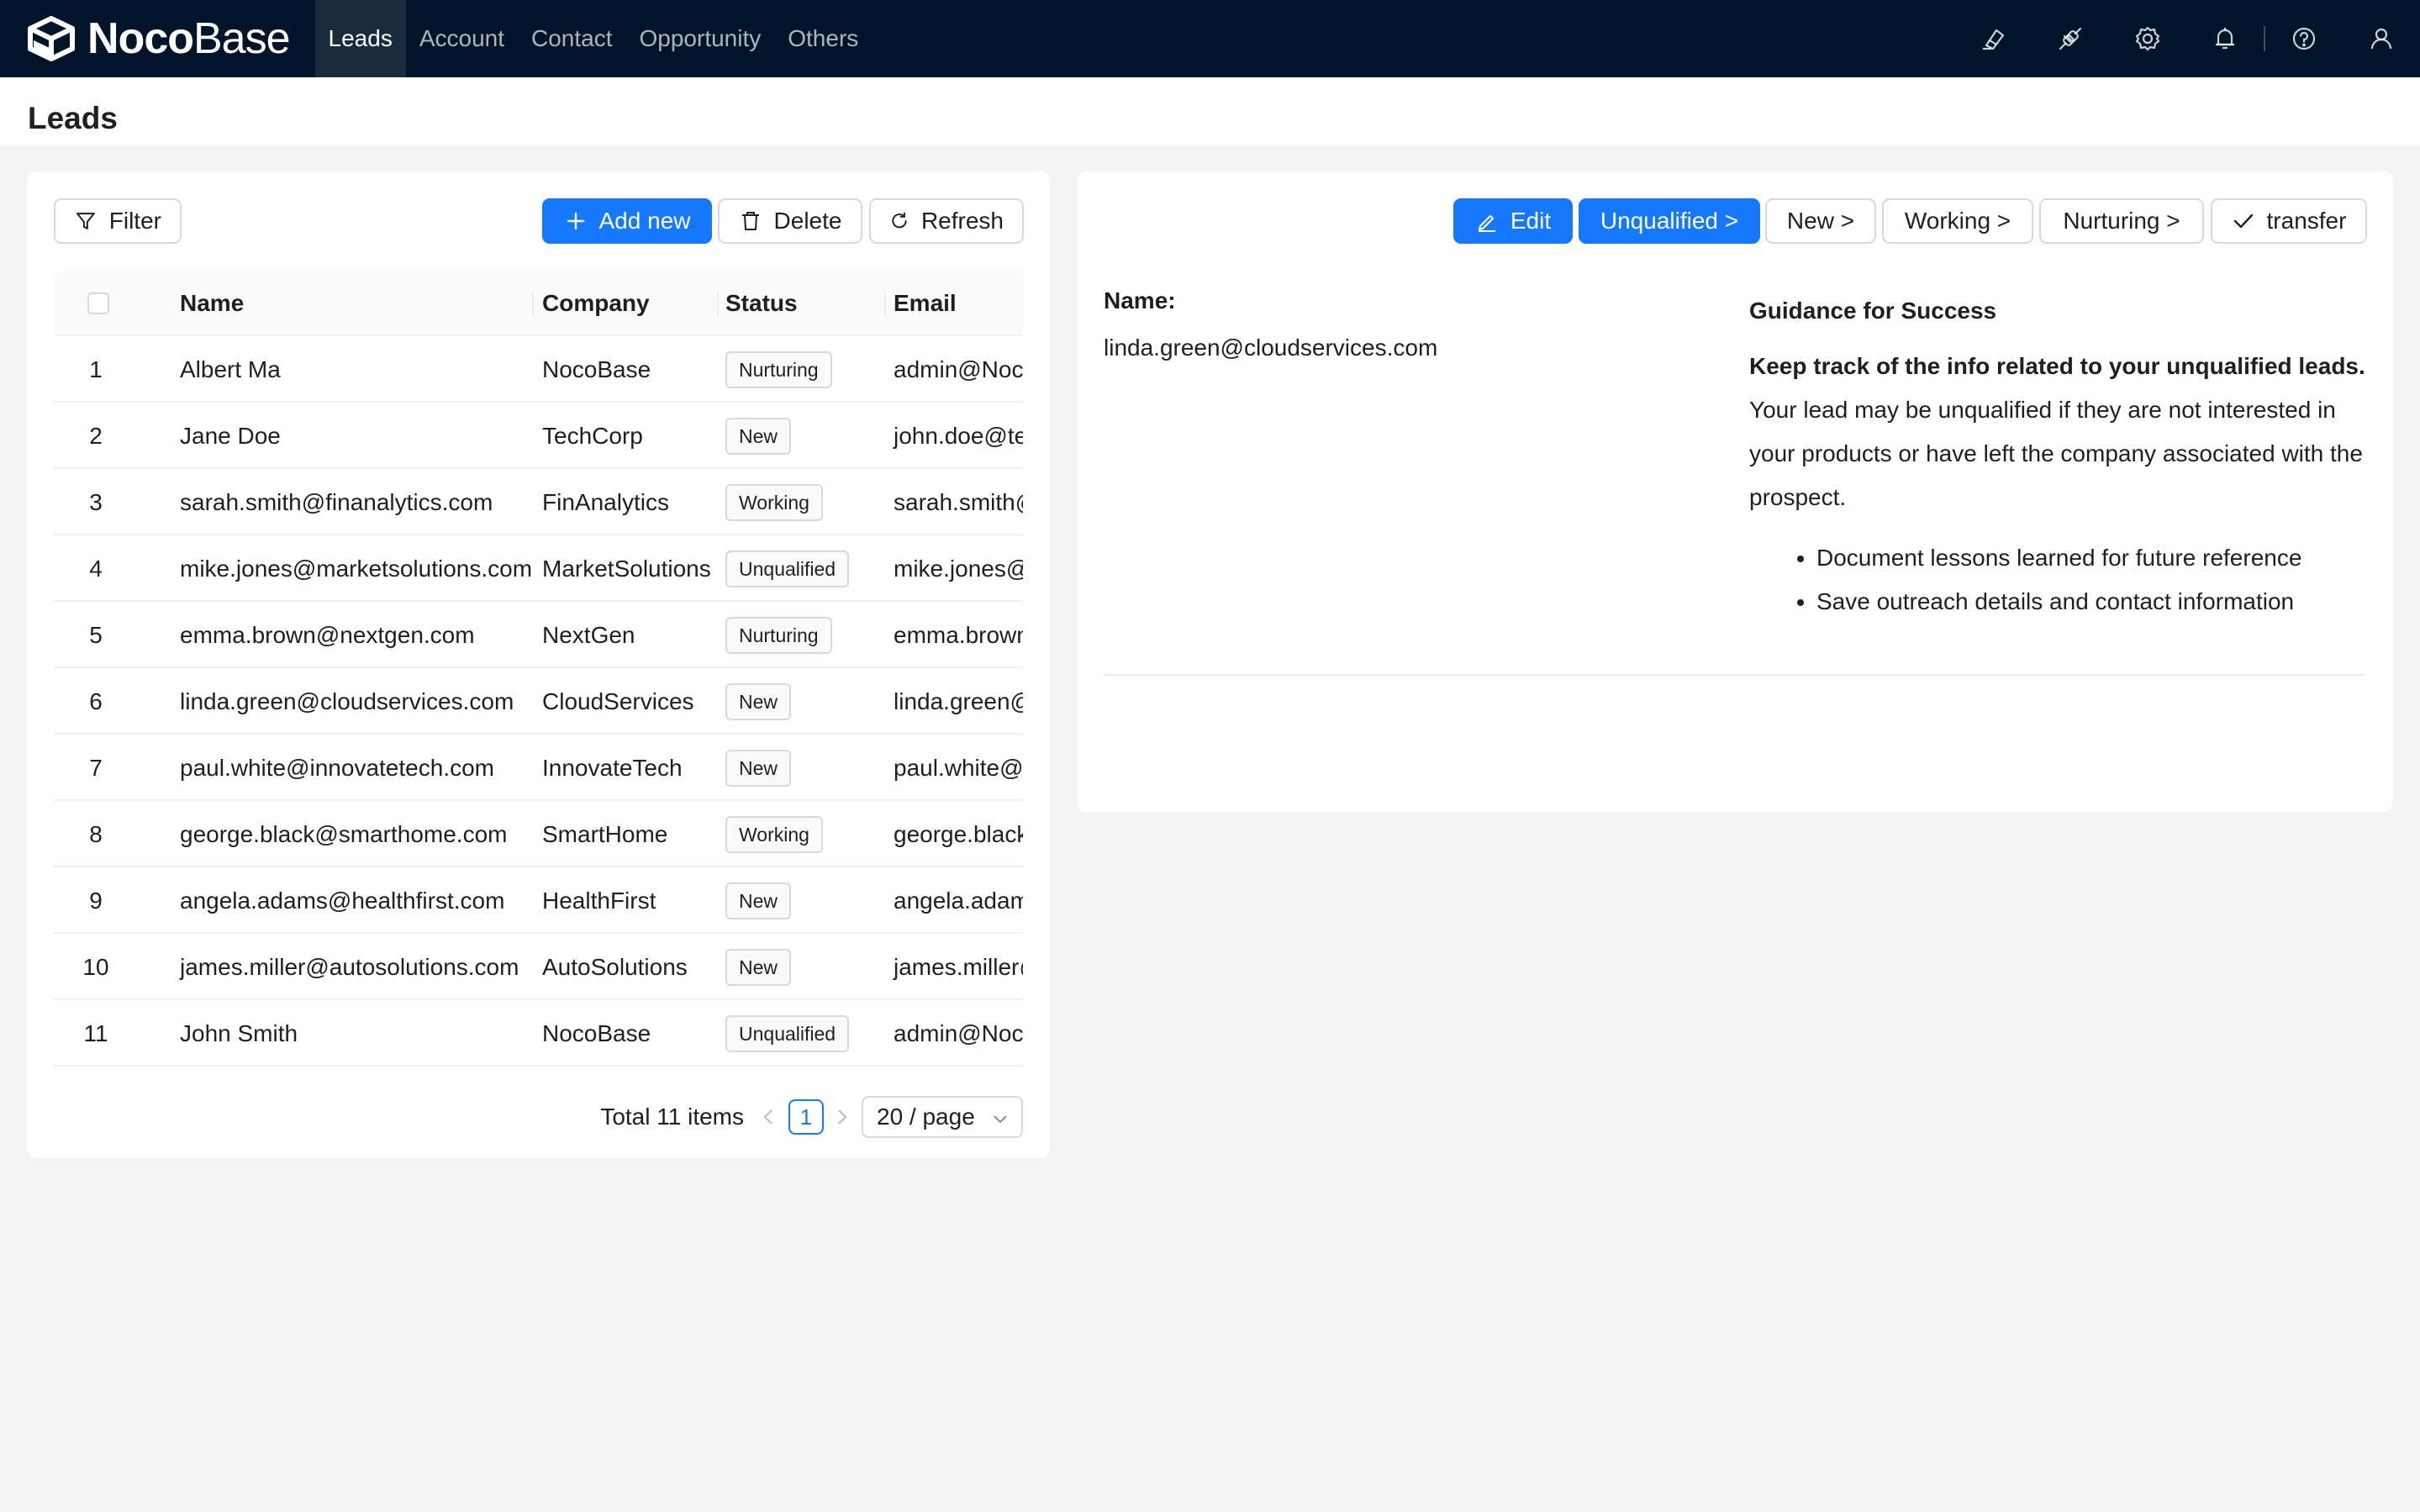  What do you see at coordinates (96, 502) in the screenshot?
I see `row-index: 3` at bounding box center [96, 502].